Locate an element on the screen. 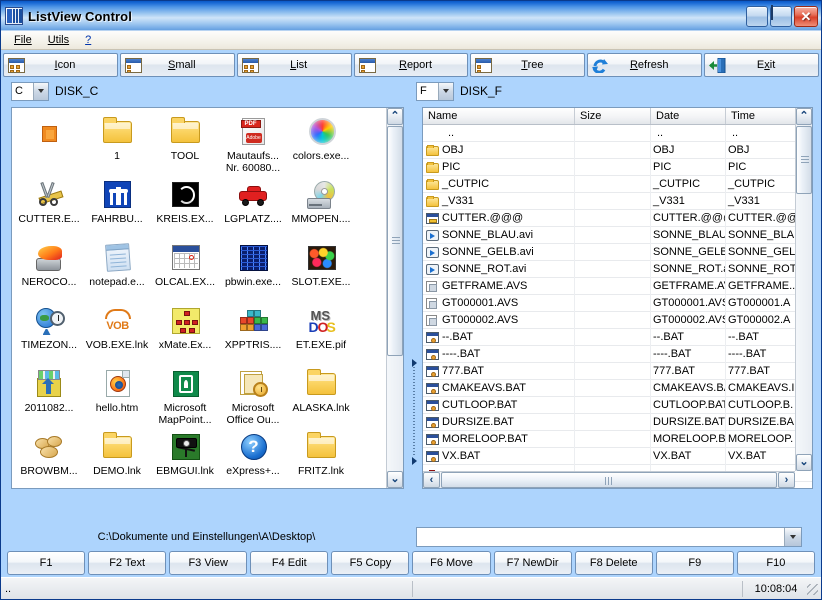 The width and height of the screenshot is (822, 600). toolbar-button-tree: Tree is located at coordinates (528, 65).